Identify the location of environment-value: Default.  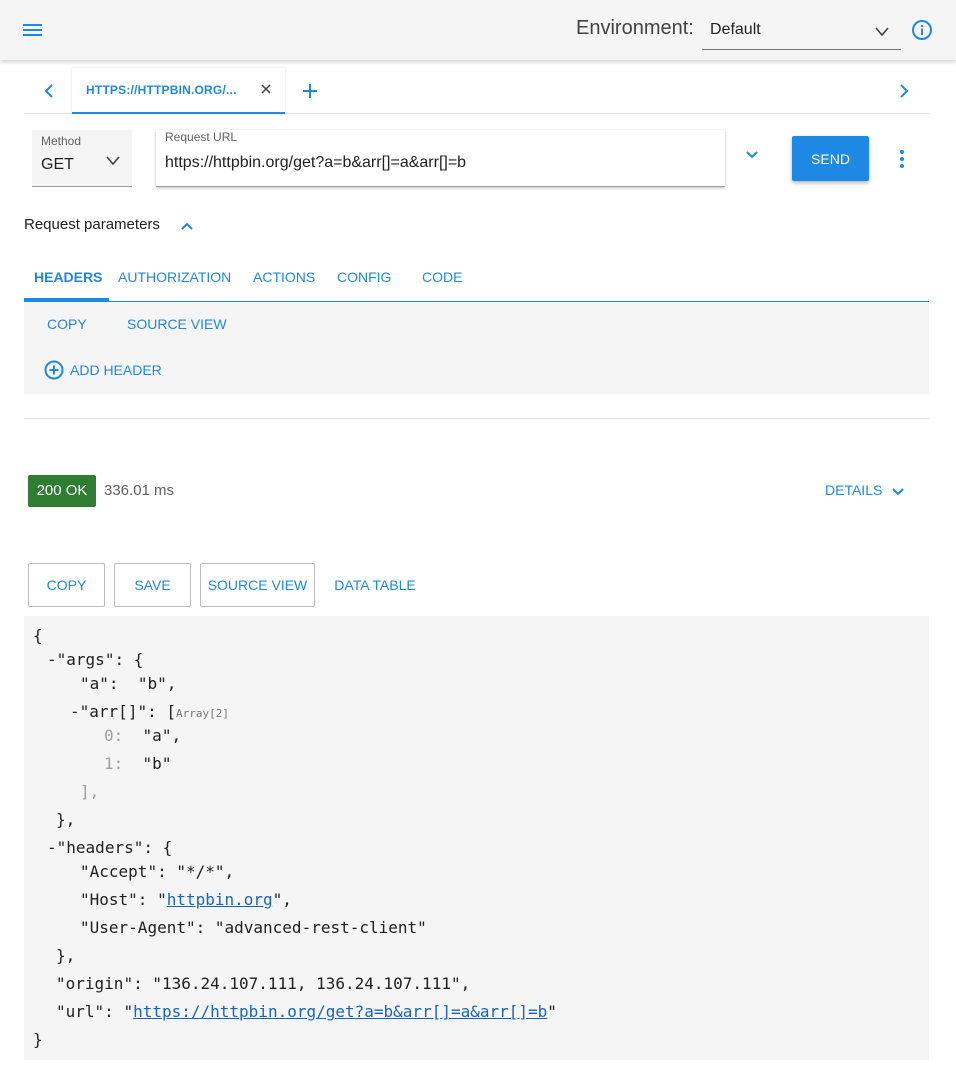
(735, 29).